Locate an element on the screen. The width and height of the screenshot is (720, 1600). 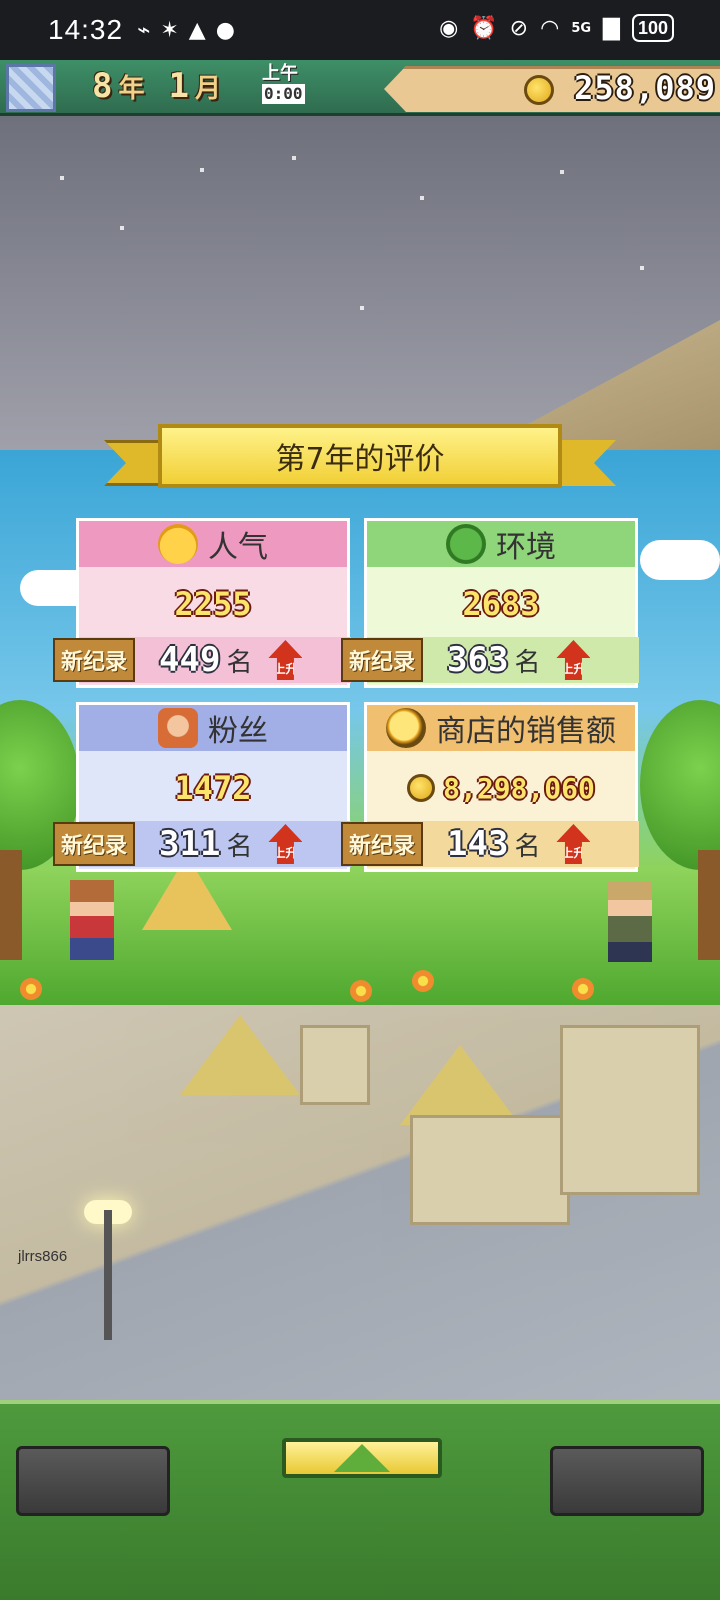
popularity-card: 人气 2255 新纪录 449 名 上升 is located at coordinates (202, 603).